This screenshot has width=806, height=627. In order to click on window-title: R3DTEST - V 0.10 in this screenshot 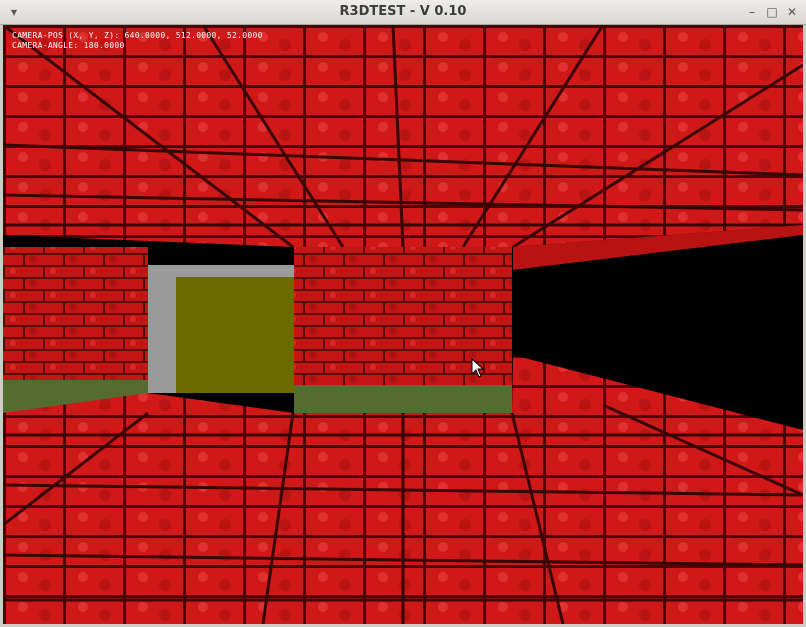, I will do `click(403, 11)`.